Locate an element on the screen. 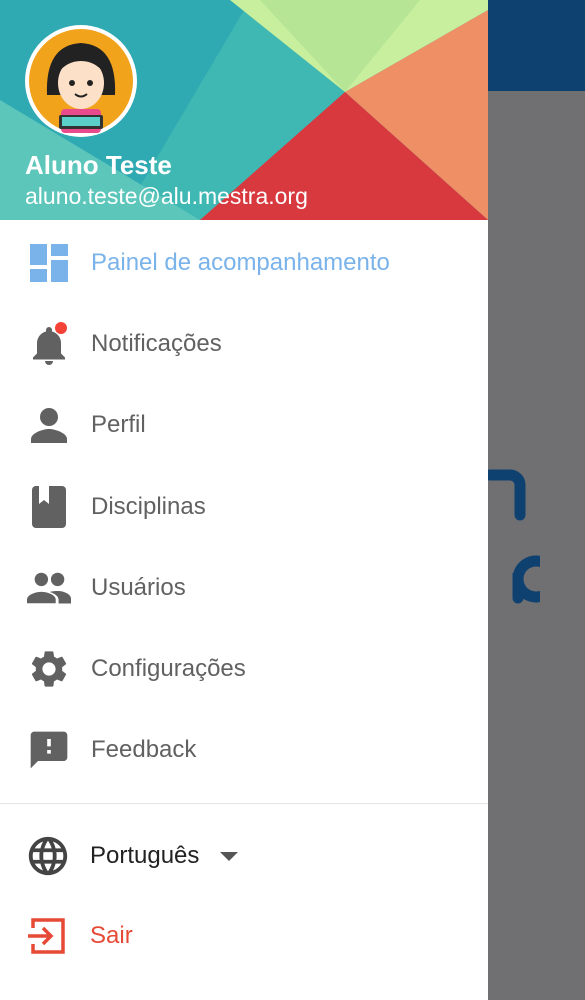 The width and height of the screenshot is (585, 1000). user-name: Aluno Teste is located at coordinates (98, 165).